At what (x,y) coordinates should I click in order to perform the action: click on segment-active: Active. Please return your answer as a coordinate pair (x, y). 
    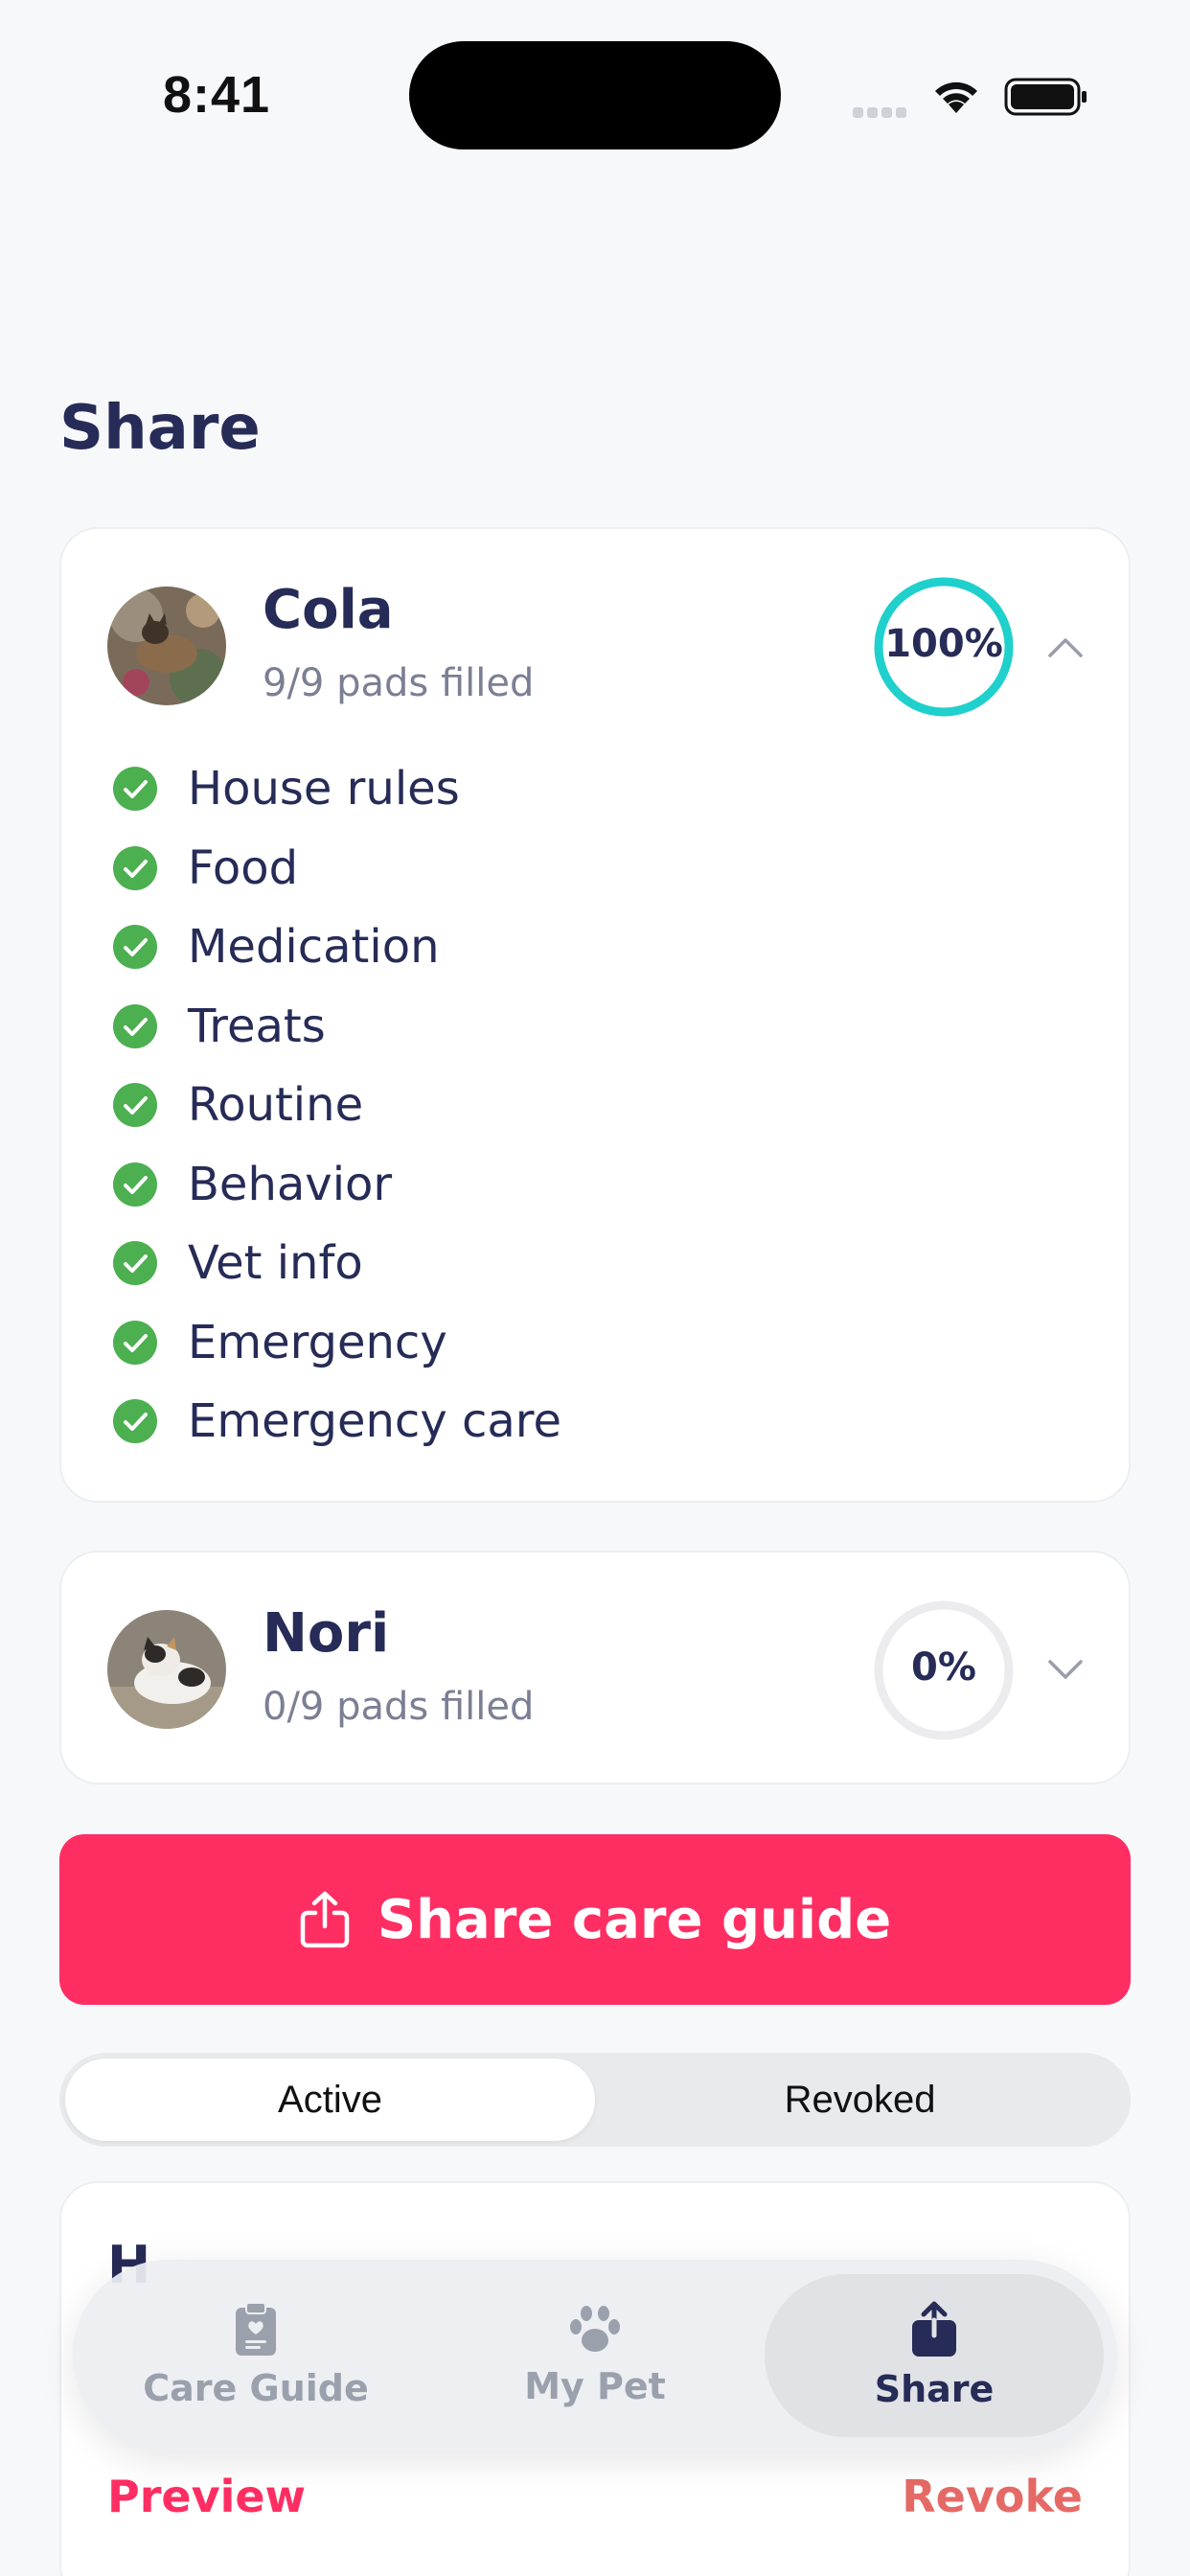
    Looking at the image, I should click on (330, 2099).